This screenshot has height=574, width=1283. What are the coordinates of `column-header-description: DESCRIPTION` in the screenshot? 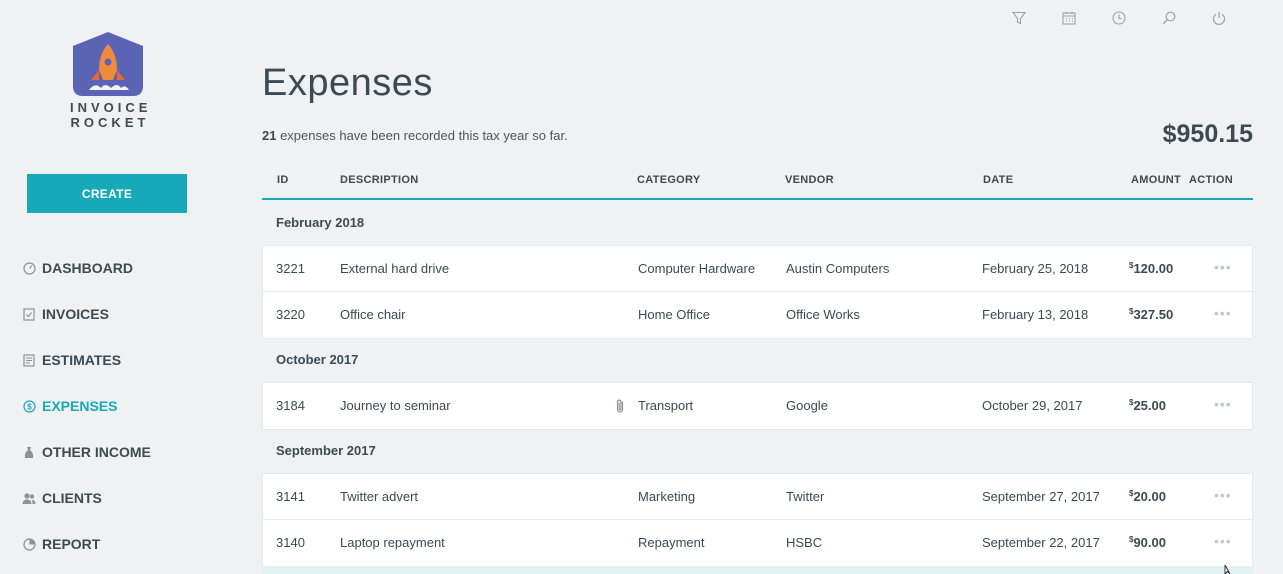 It's located at (379, 180).